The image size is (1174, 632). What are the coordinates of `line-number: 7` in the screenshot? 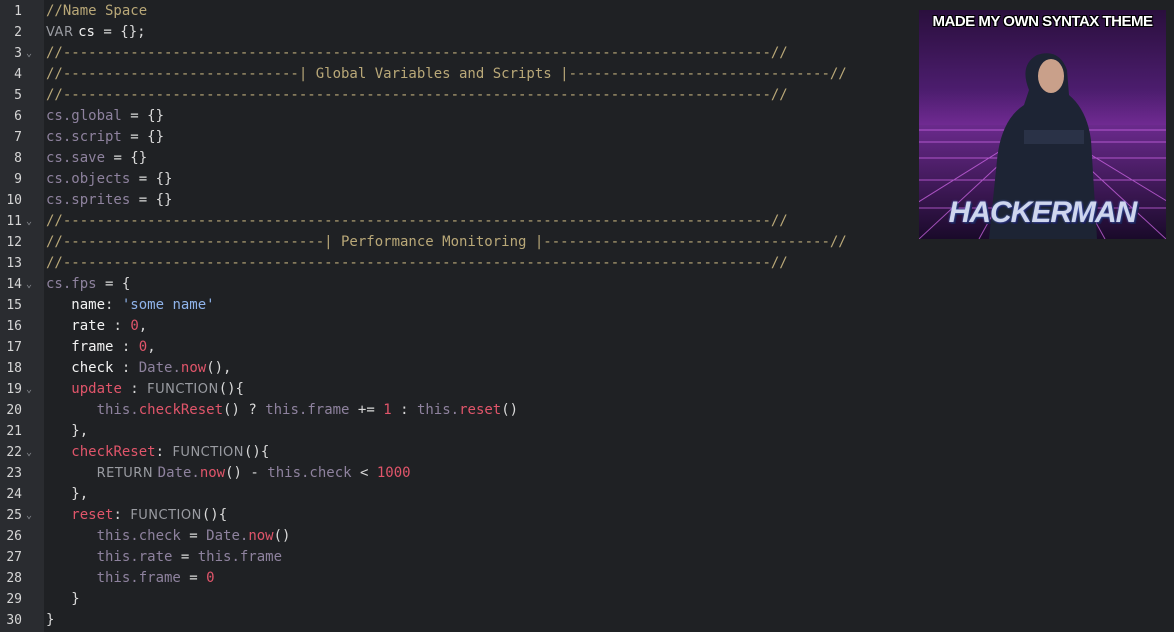 It's located at (18, 137).